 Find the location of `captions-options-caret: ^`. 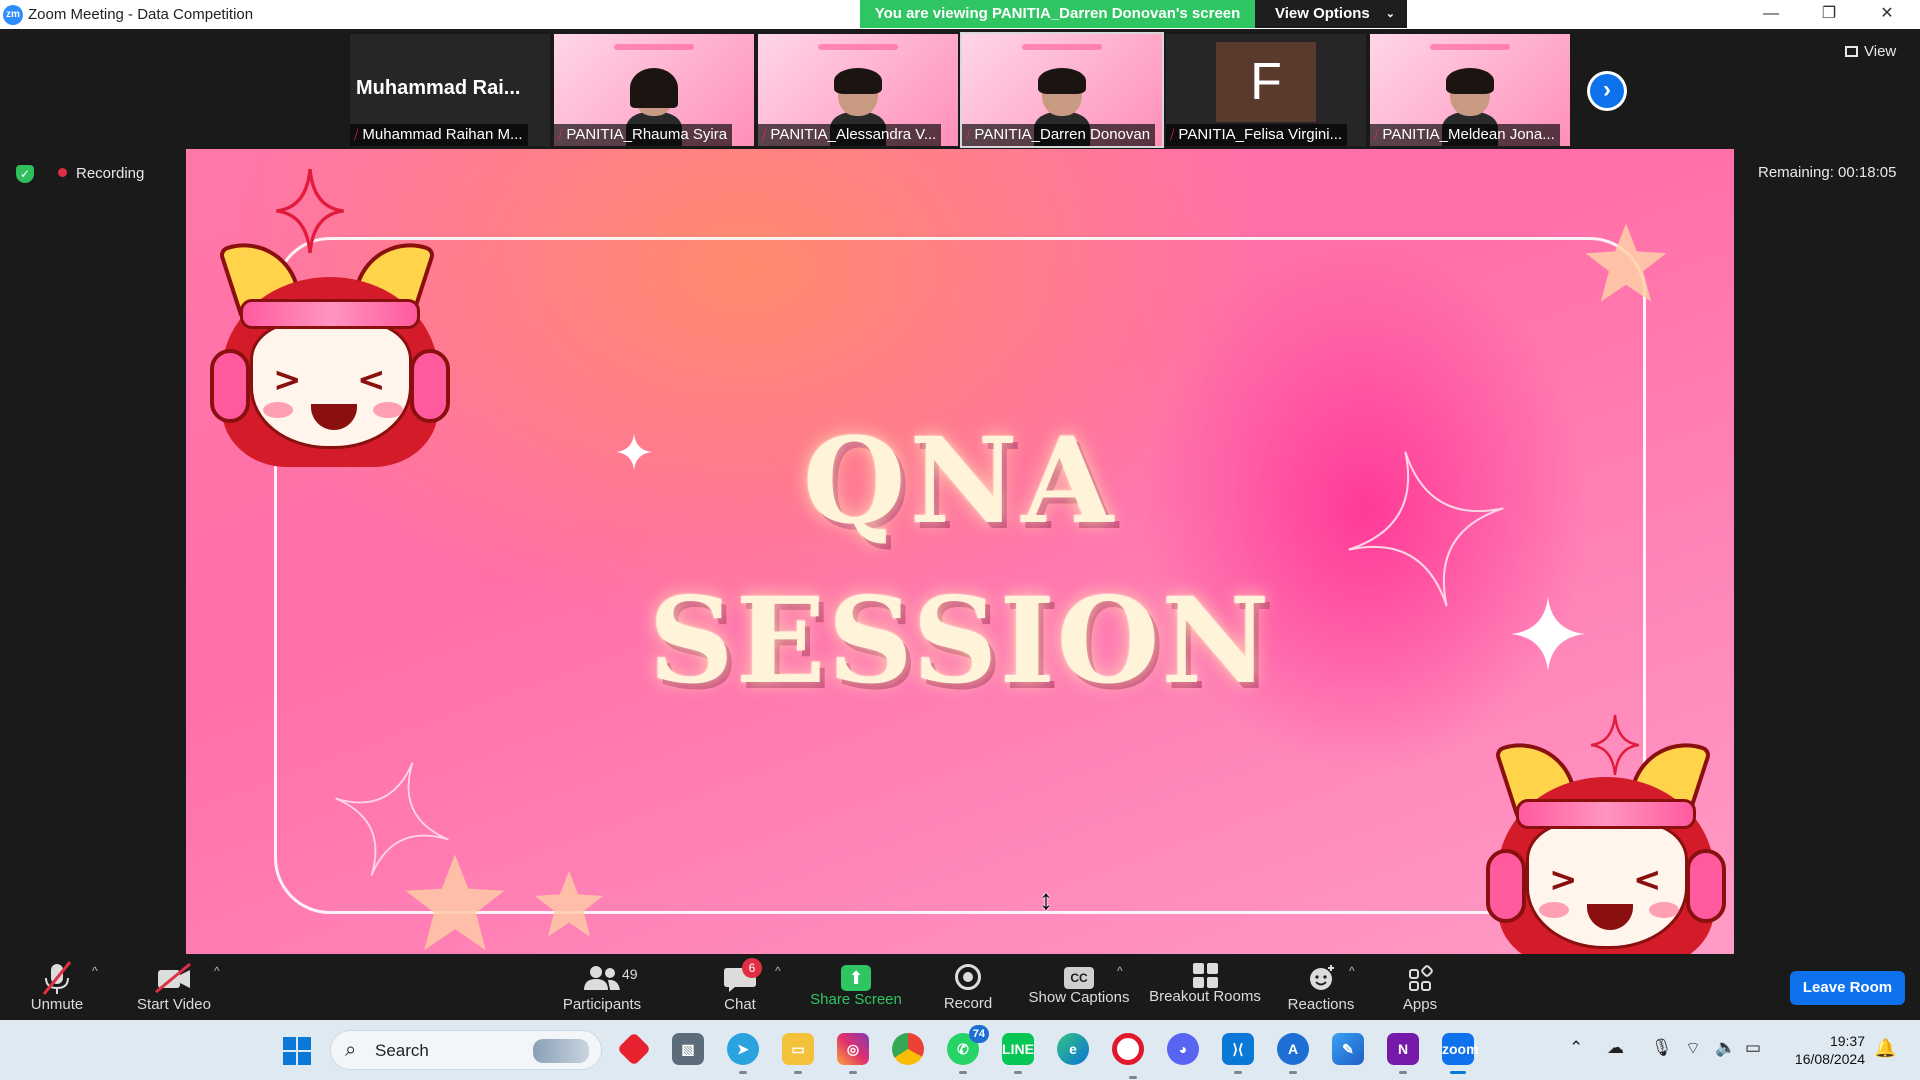

captions-options-caret: ^ is located at coordinates (1120, 971).